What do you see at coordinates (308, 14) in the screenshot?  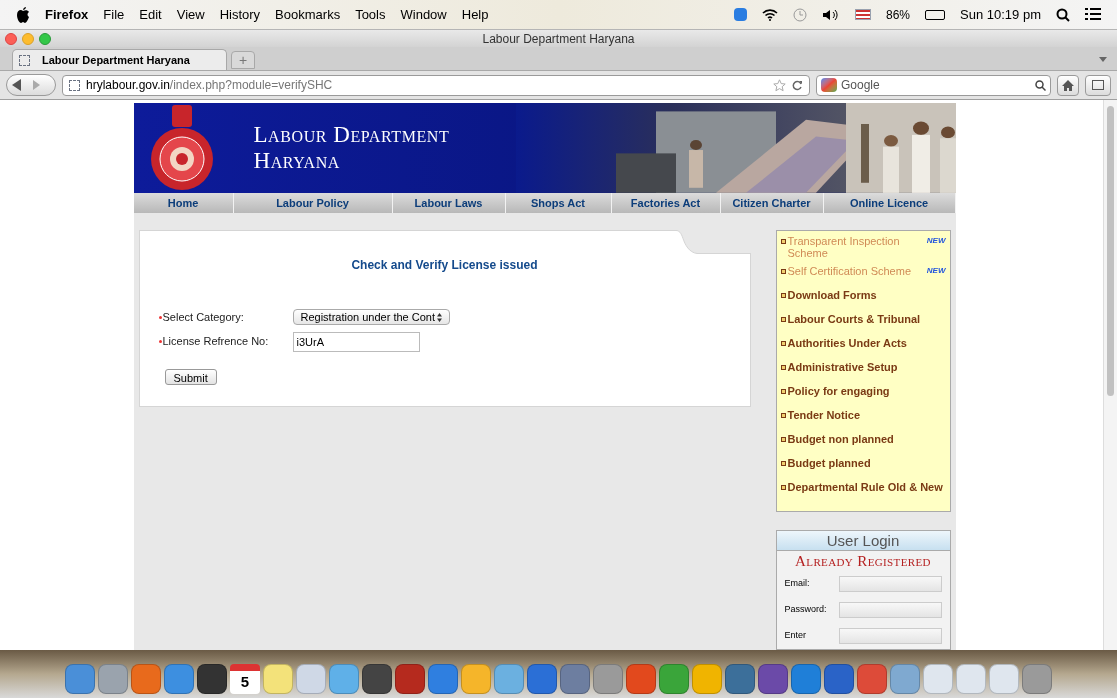 I see `menu-item: Bookmarks` at bounding box center [308, 14].